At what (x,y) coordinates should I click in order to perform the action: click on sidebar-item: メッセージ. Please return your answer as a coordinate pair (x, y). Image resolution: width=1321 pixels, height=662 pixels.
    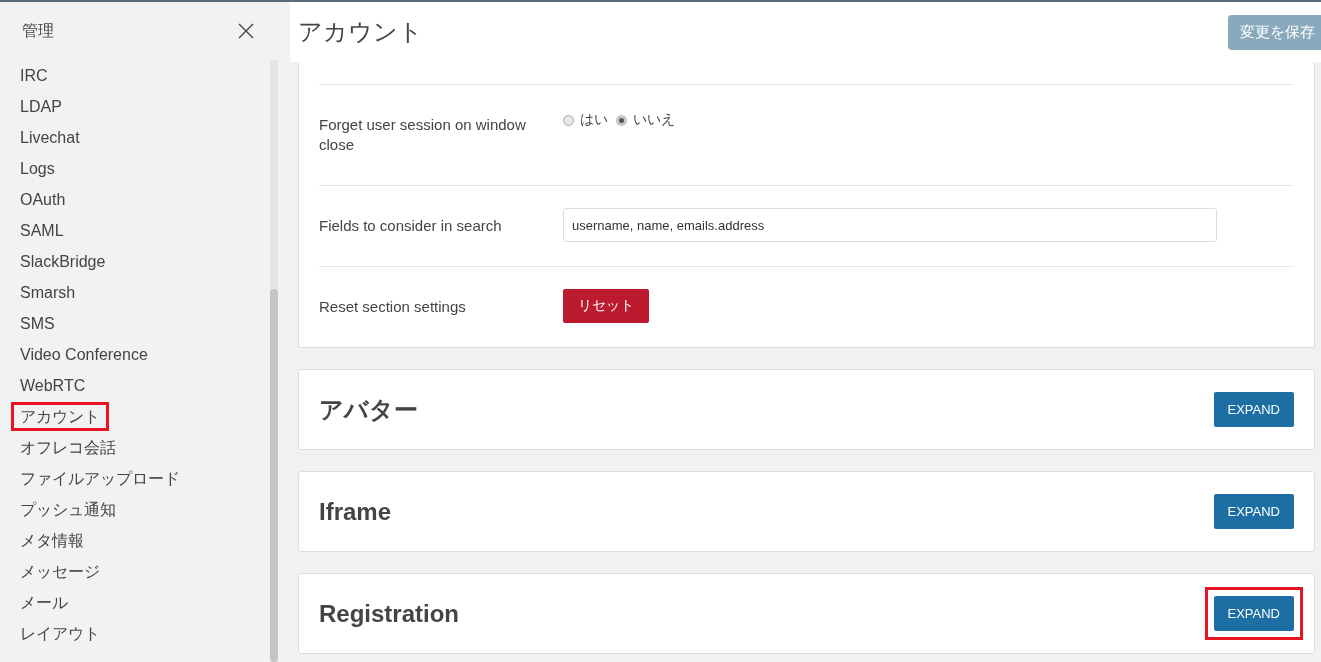
    Looking at the image, I should click on (60, 571).